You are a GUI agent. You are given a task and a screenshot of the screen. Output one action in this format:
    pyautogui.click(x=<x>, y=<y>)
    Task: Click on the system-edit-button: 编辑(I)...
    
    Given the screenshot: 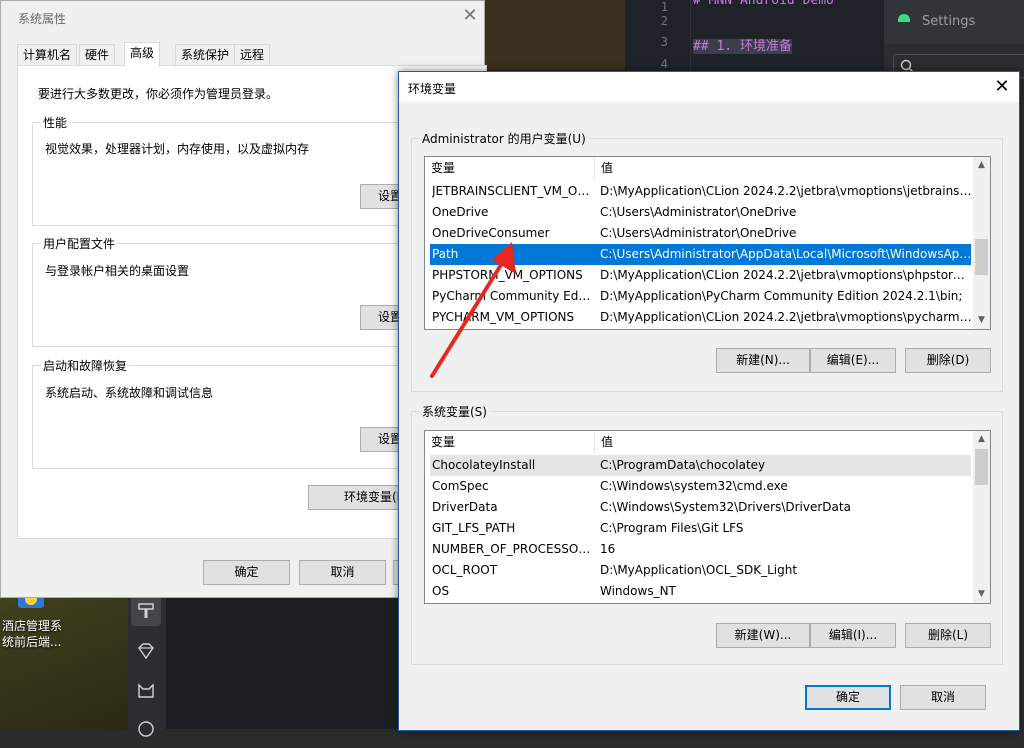 What is the action you would take?
    pyautogui.click(x=853, y=635)
    